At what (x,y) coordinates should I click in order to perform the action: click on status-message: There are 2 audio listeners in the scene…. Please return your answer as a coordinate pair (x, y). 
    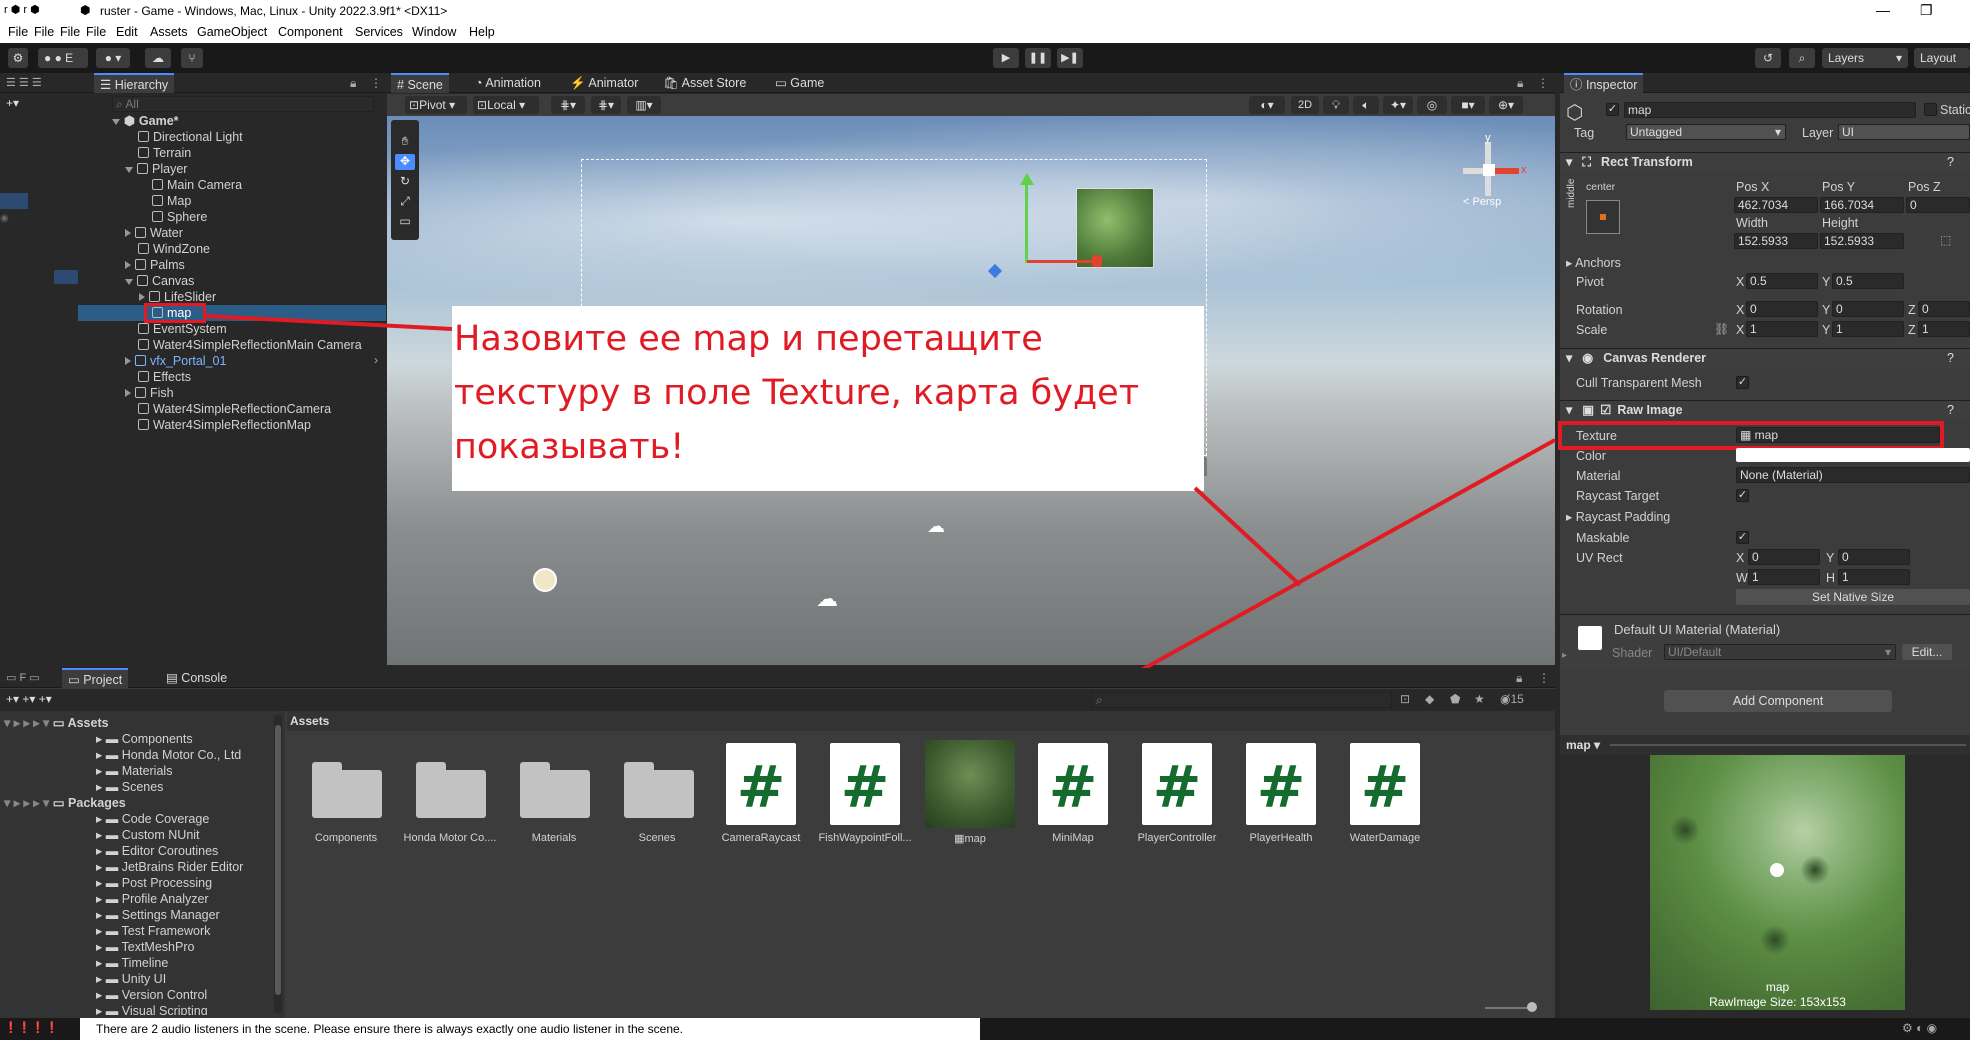
    Looking at the image, I should click on (389, 1029).